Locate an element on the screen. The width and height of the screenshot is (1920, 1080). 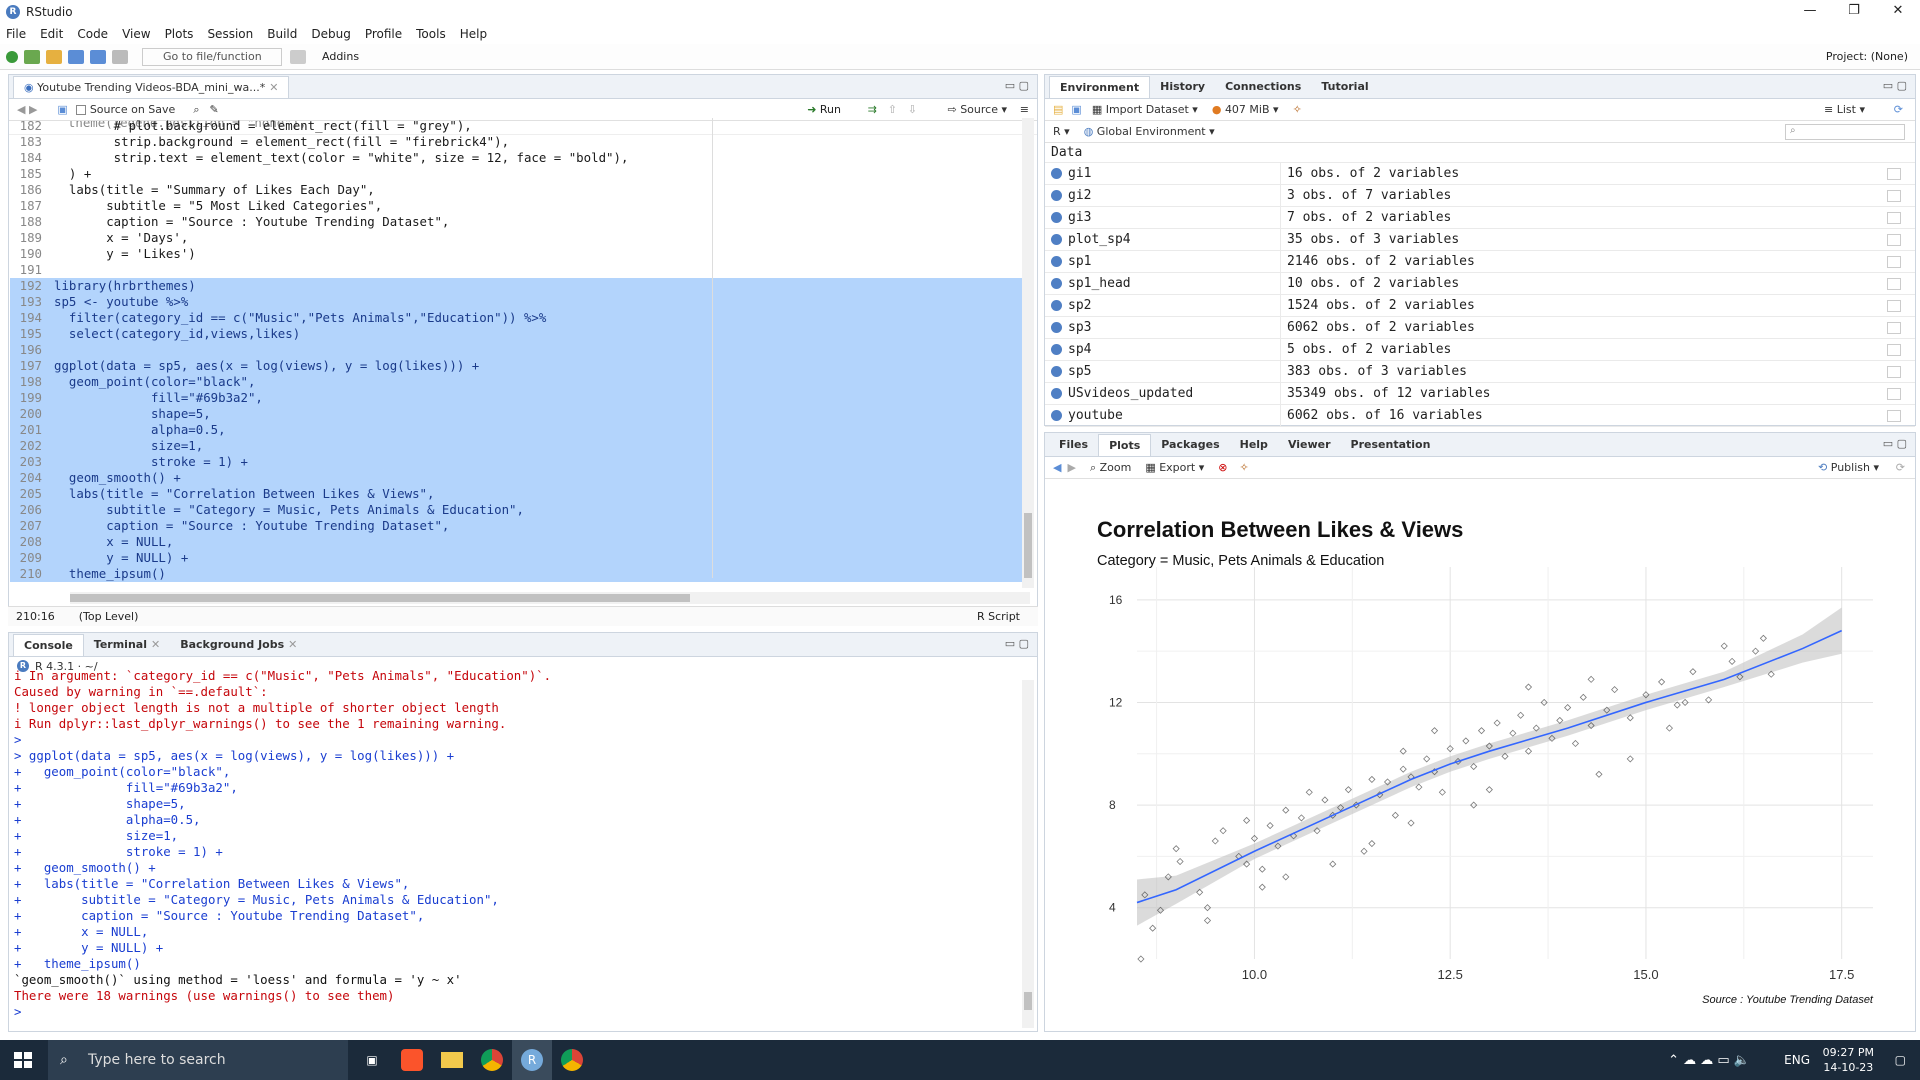
menu-tools: Tools is located at coordinates (431, 34).